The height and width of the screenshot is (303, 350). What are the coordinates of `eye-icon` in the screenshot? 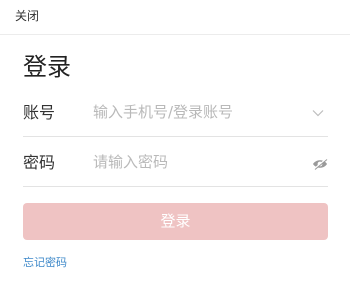 It's located at (320, 162).